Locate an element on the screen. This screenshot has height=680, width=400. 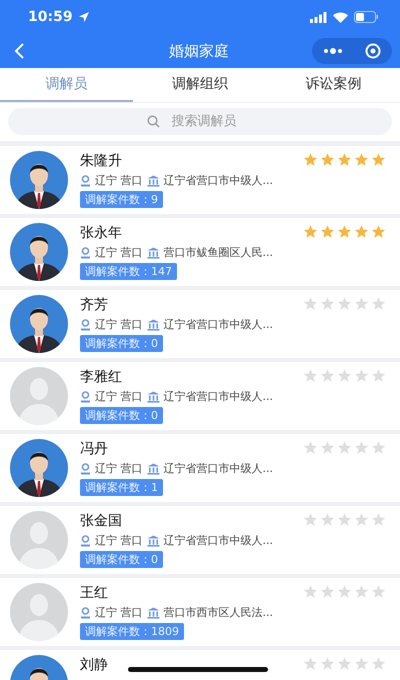
mediator-card: 张永年 辽宁 营口 营口市鲅鱼圈区人民... 调解案件数：147 is located at coordinates (200, 252).